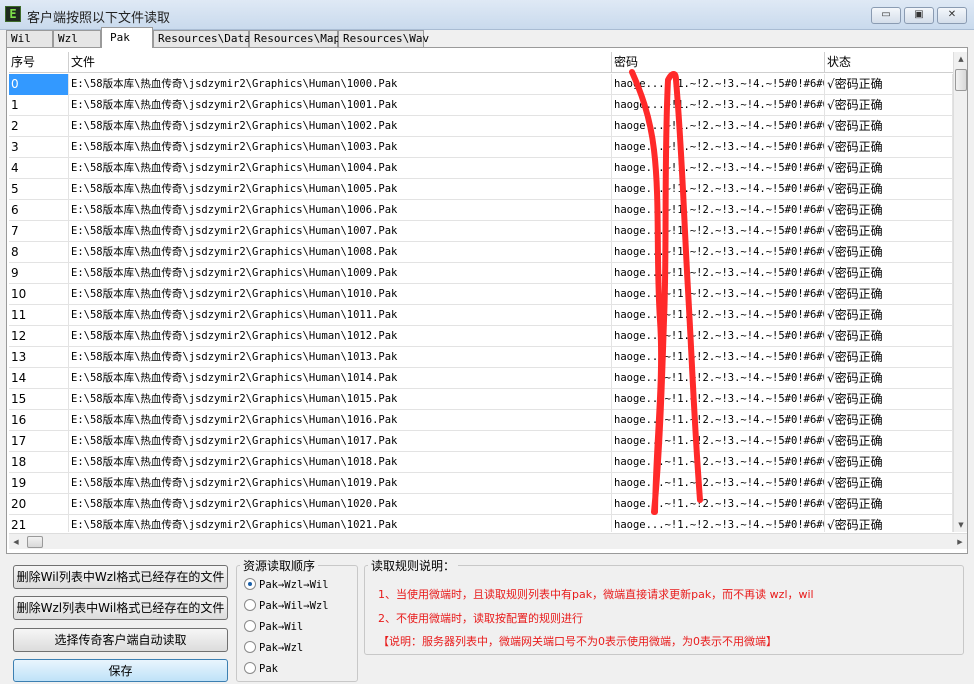 The width and height of the screenshot is (974, 684). Describe the element at coordinates (961, 59) in the screenshot. I see `scroll-up-icon: ▲` at that location.